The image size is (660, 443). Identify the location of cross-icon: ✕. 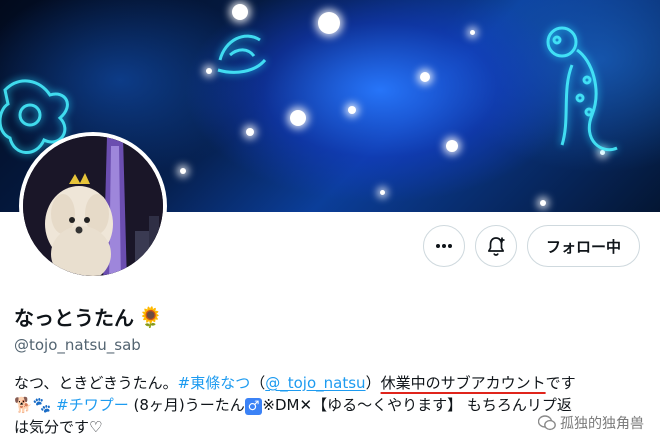
(306, 405).